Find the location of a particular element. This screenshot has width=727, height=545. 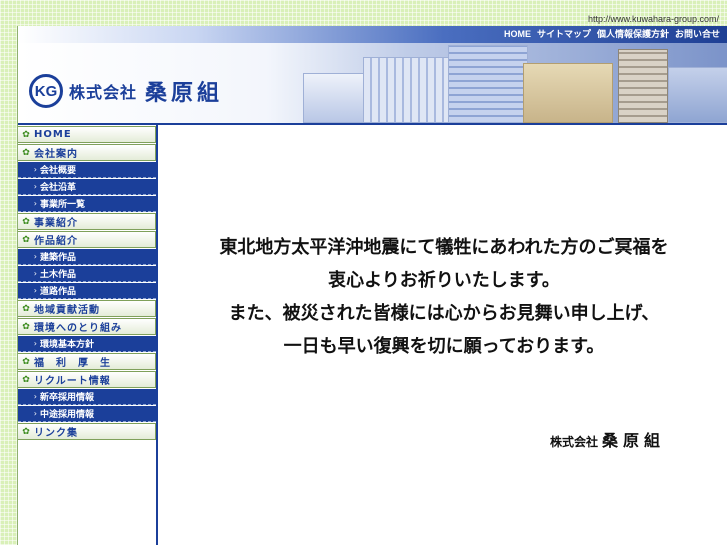

sidebar-subitem: › 土木作品 is located at coordinates (87, 274).